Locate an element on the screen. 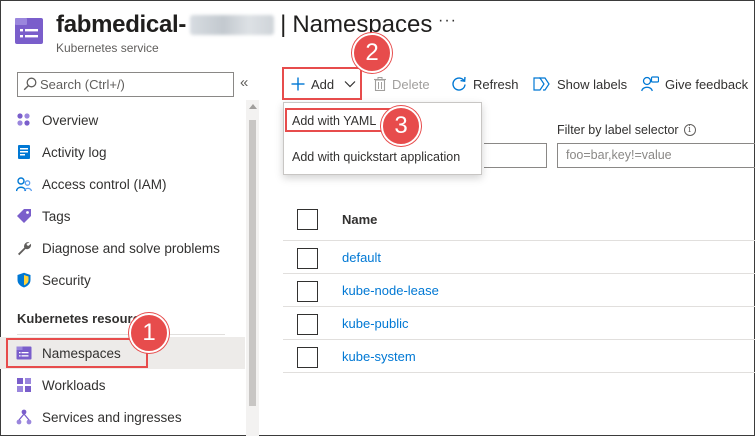 Image resolution: width=755 pixels, height=436 pixels. sidebar-item-access-control: Access control (IAM) is located at coordinates (122, 184).